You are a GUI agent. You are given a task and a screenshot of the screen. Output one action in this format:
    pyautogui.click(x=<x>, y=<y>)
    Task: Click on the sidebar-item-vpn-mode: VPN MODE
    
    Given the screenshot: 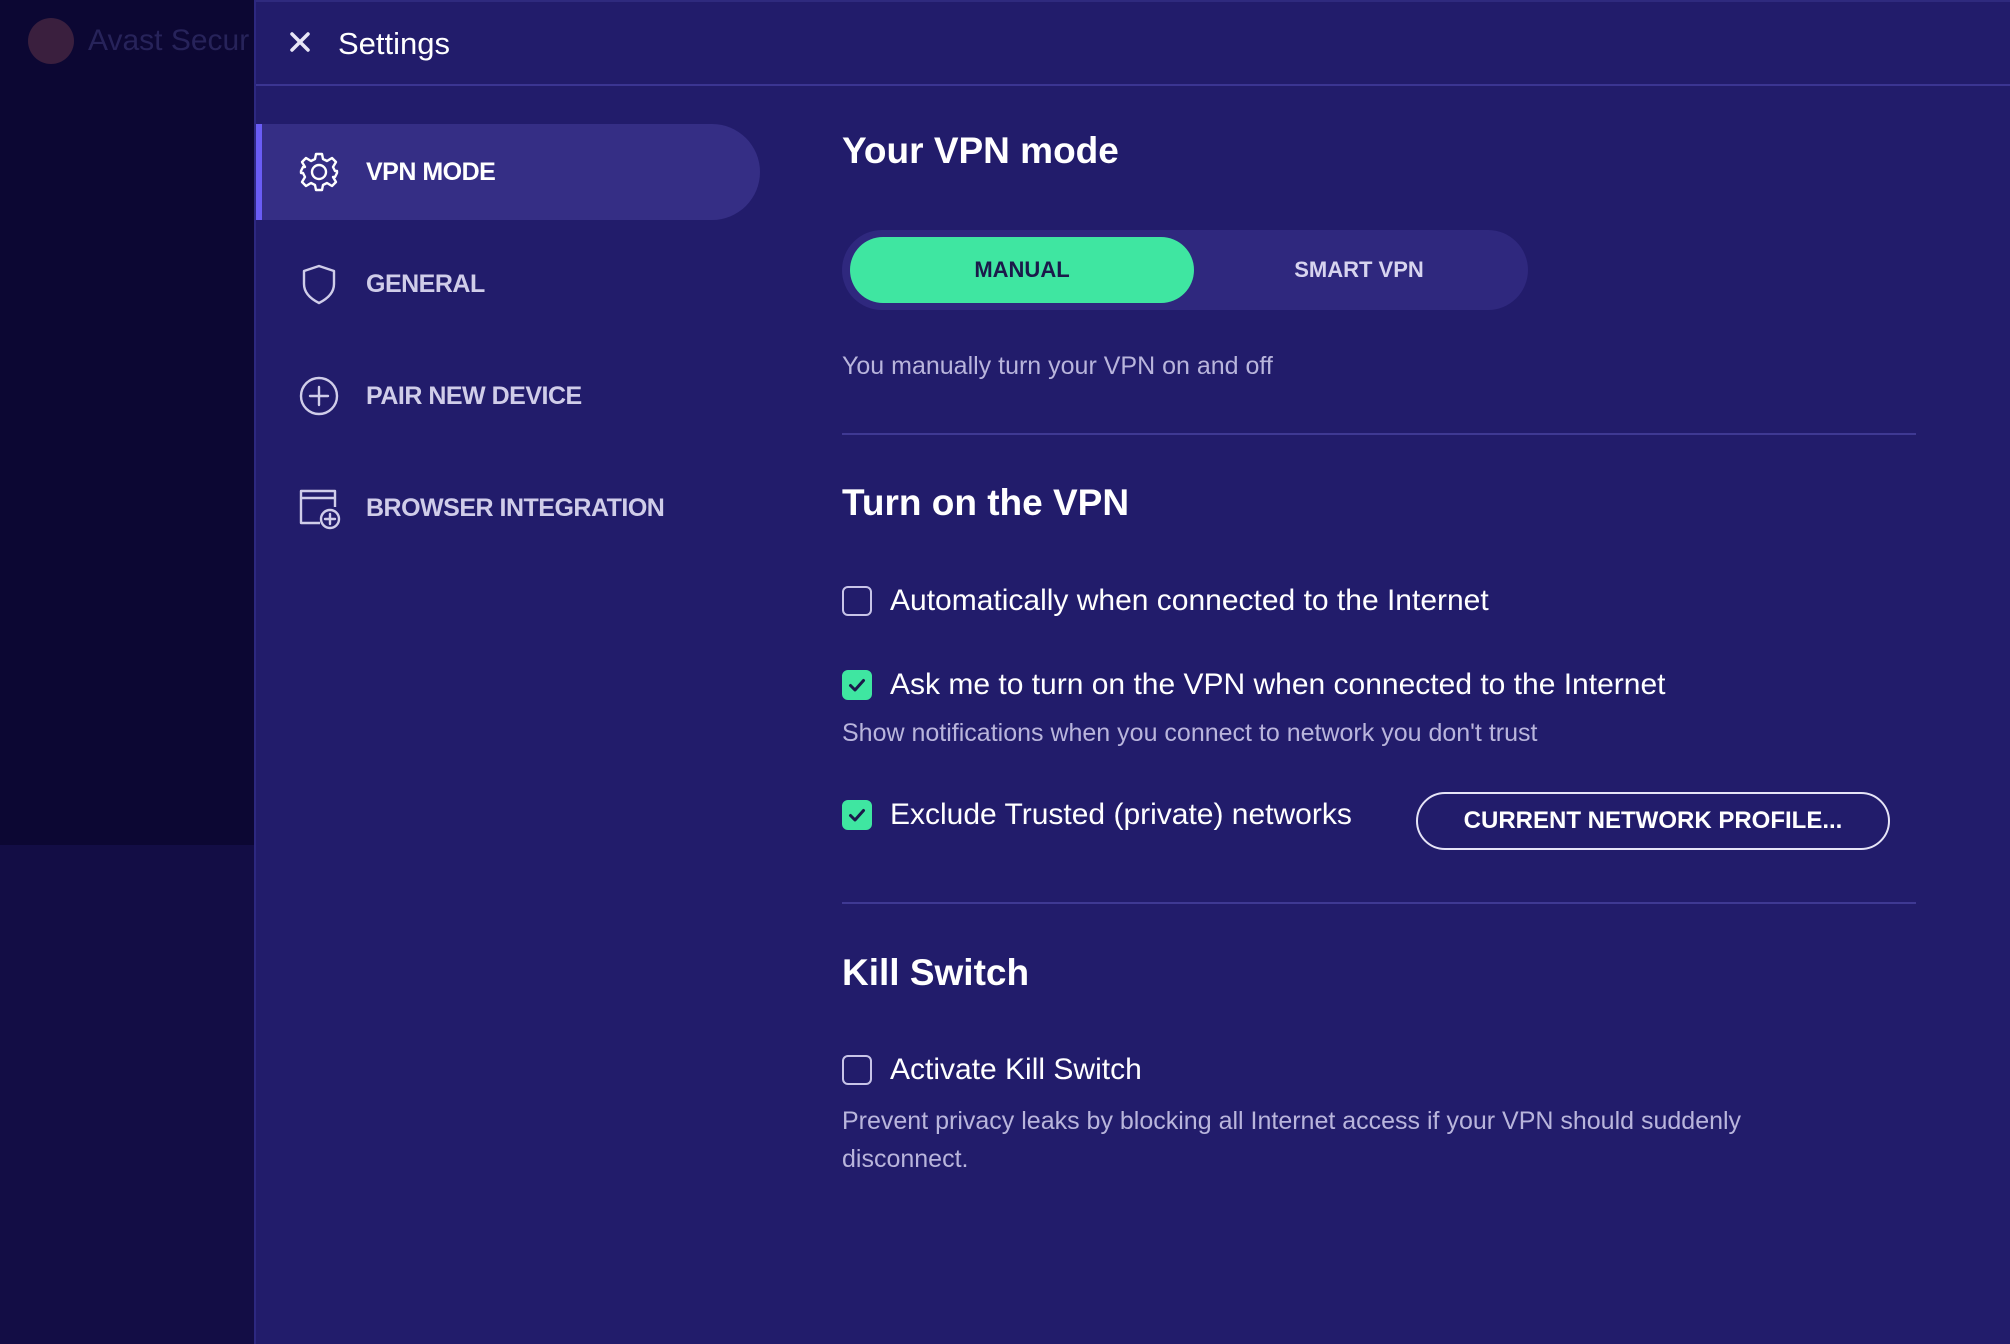 What is the action you would take?
    pyautogui.click(x=508, y=172)
    